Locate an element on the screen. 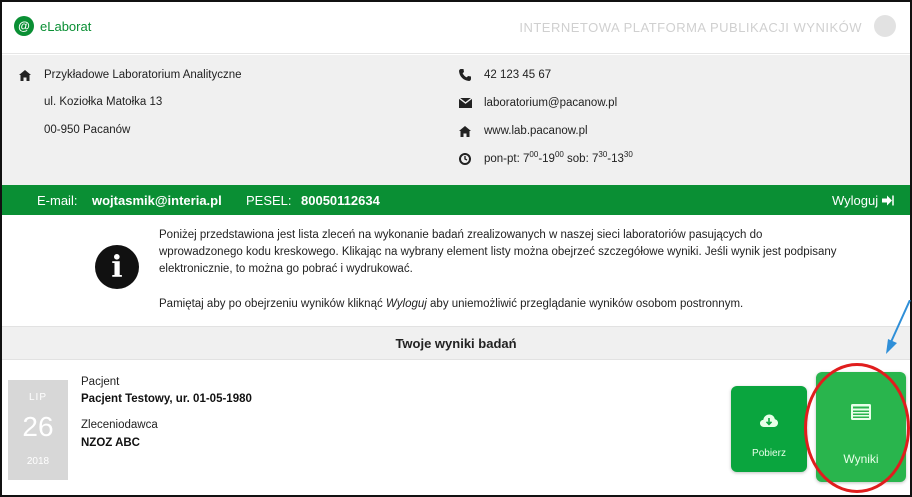 Image resolution: width=912 pixels, height=497 pixels. view-results-label: Wyniki is located at coordinates (861, 459).